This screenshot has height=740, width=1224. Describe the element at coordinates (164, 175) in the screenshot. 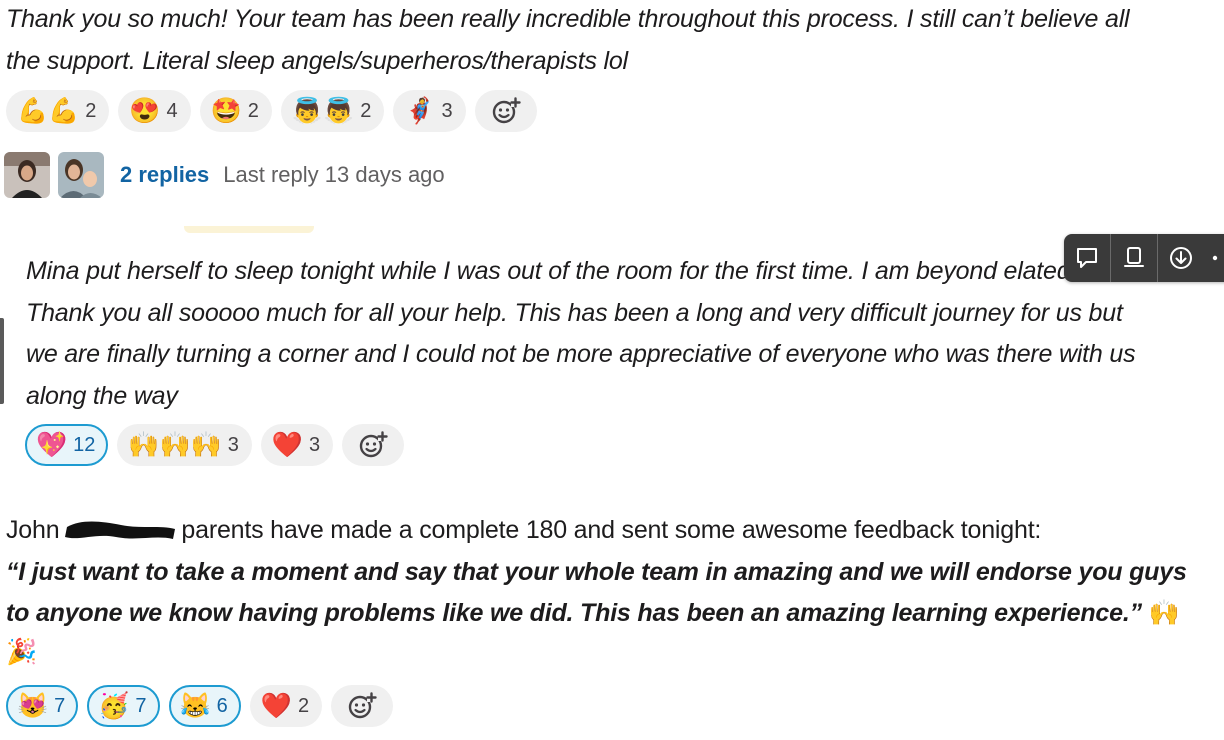

I see `replies-link: 2 replies` at that location.